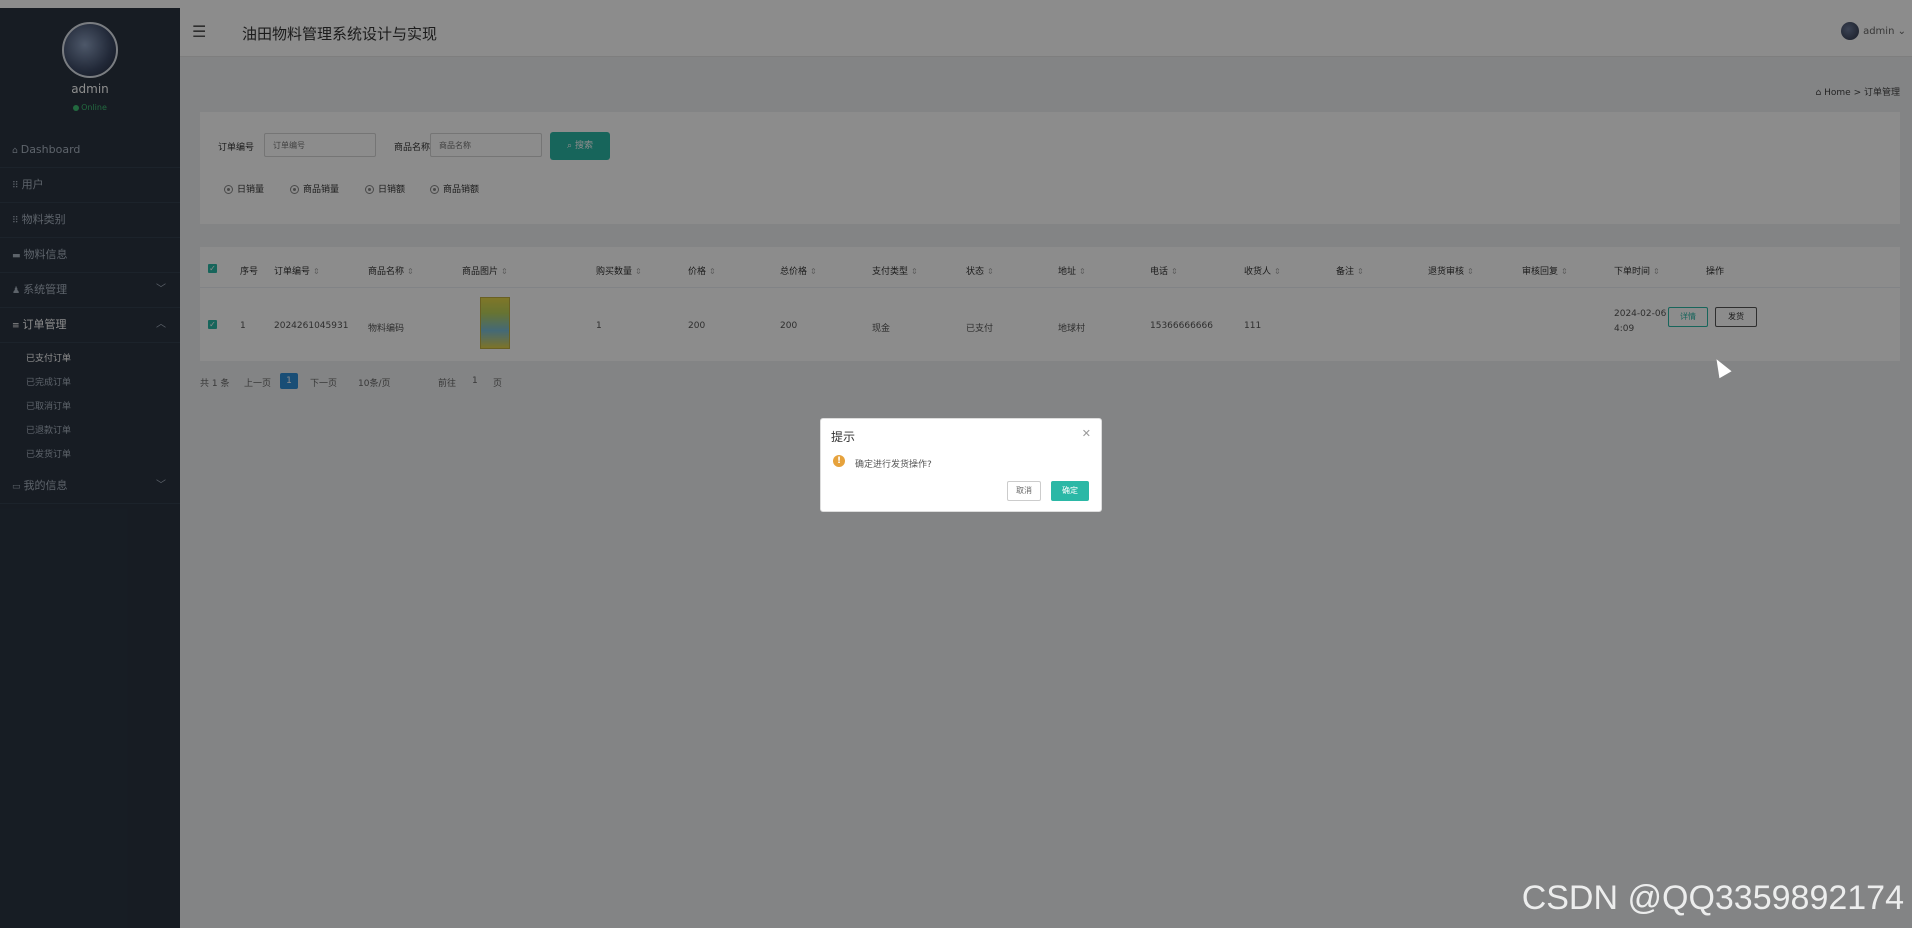 This screenshot has height=928, width=1912. What do you see at coordinates (839, 461) in the screenshot?
I see `warning-icon: !` at bounding box center [839, 461].